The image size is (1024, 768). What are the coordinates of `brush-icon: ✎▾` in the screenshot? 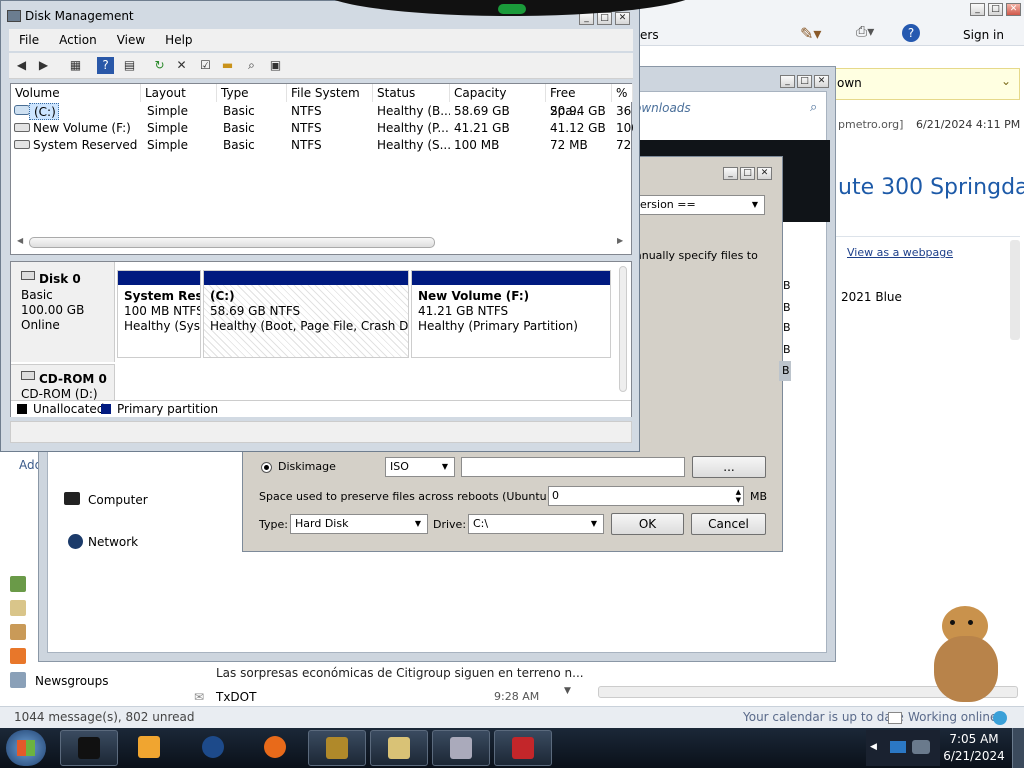 It's located at (810, 33).